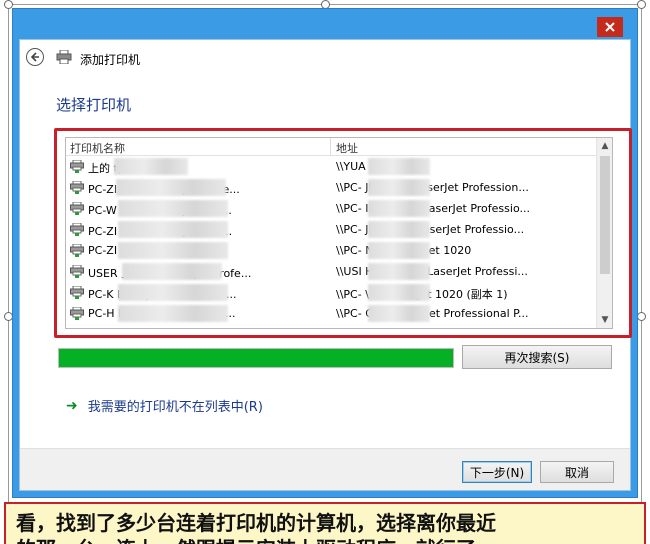 Image resolution: width=650 pixels, height=544 pixels. Describe the element at coordinates (325, 540) in the screenshot. I see `caption-line-2: 的那一台，连上，然跟提示安装上驱动程序，就行了` at that location.